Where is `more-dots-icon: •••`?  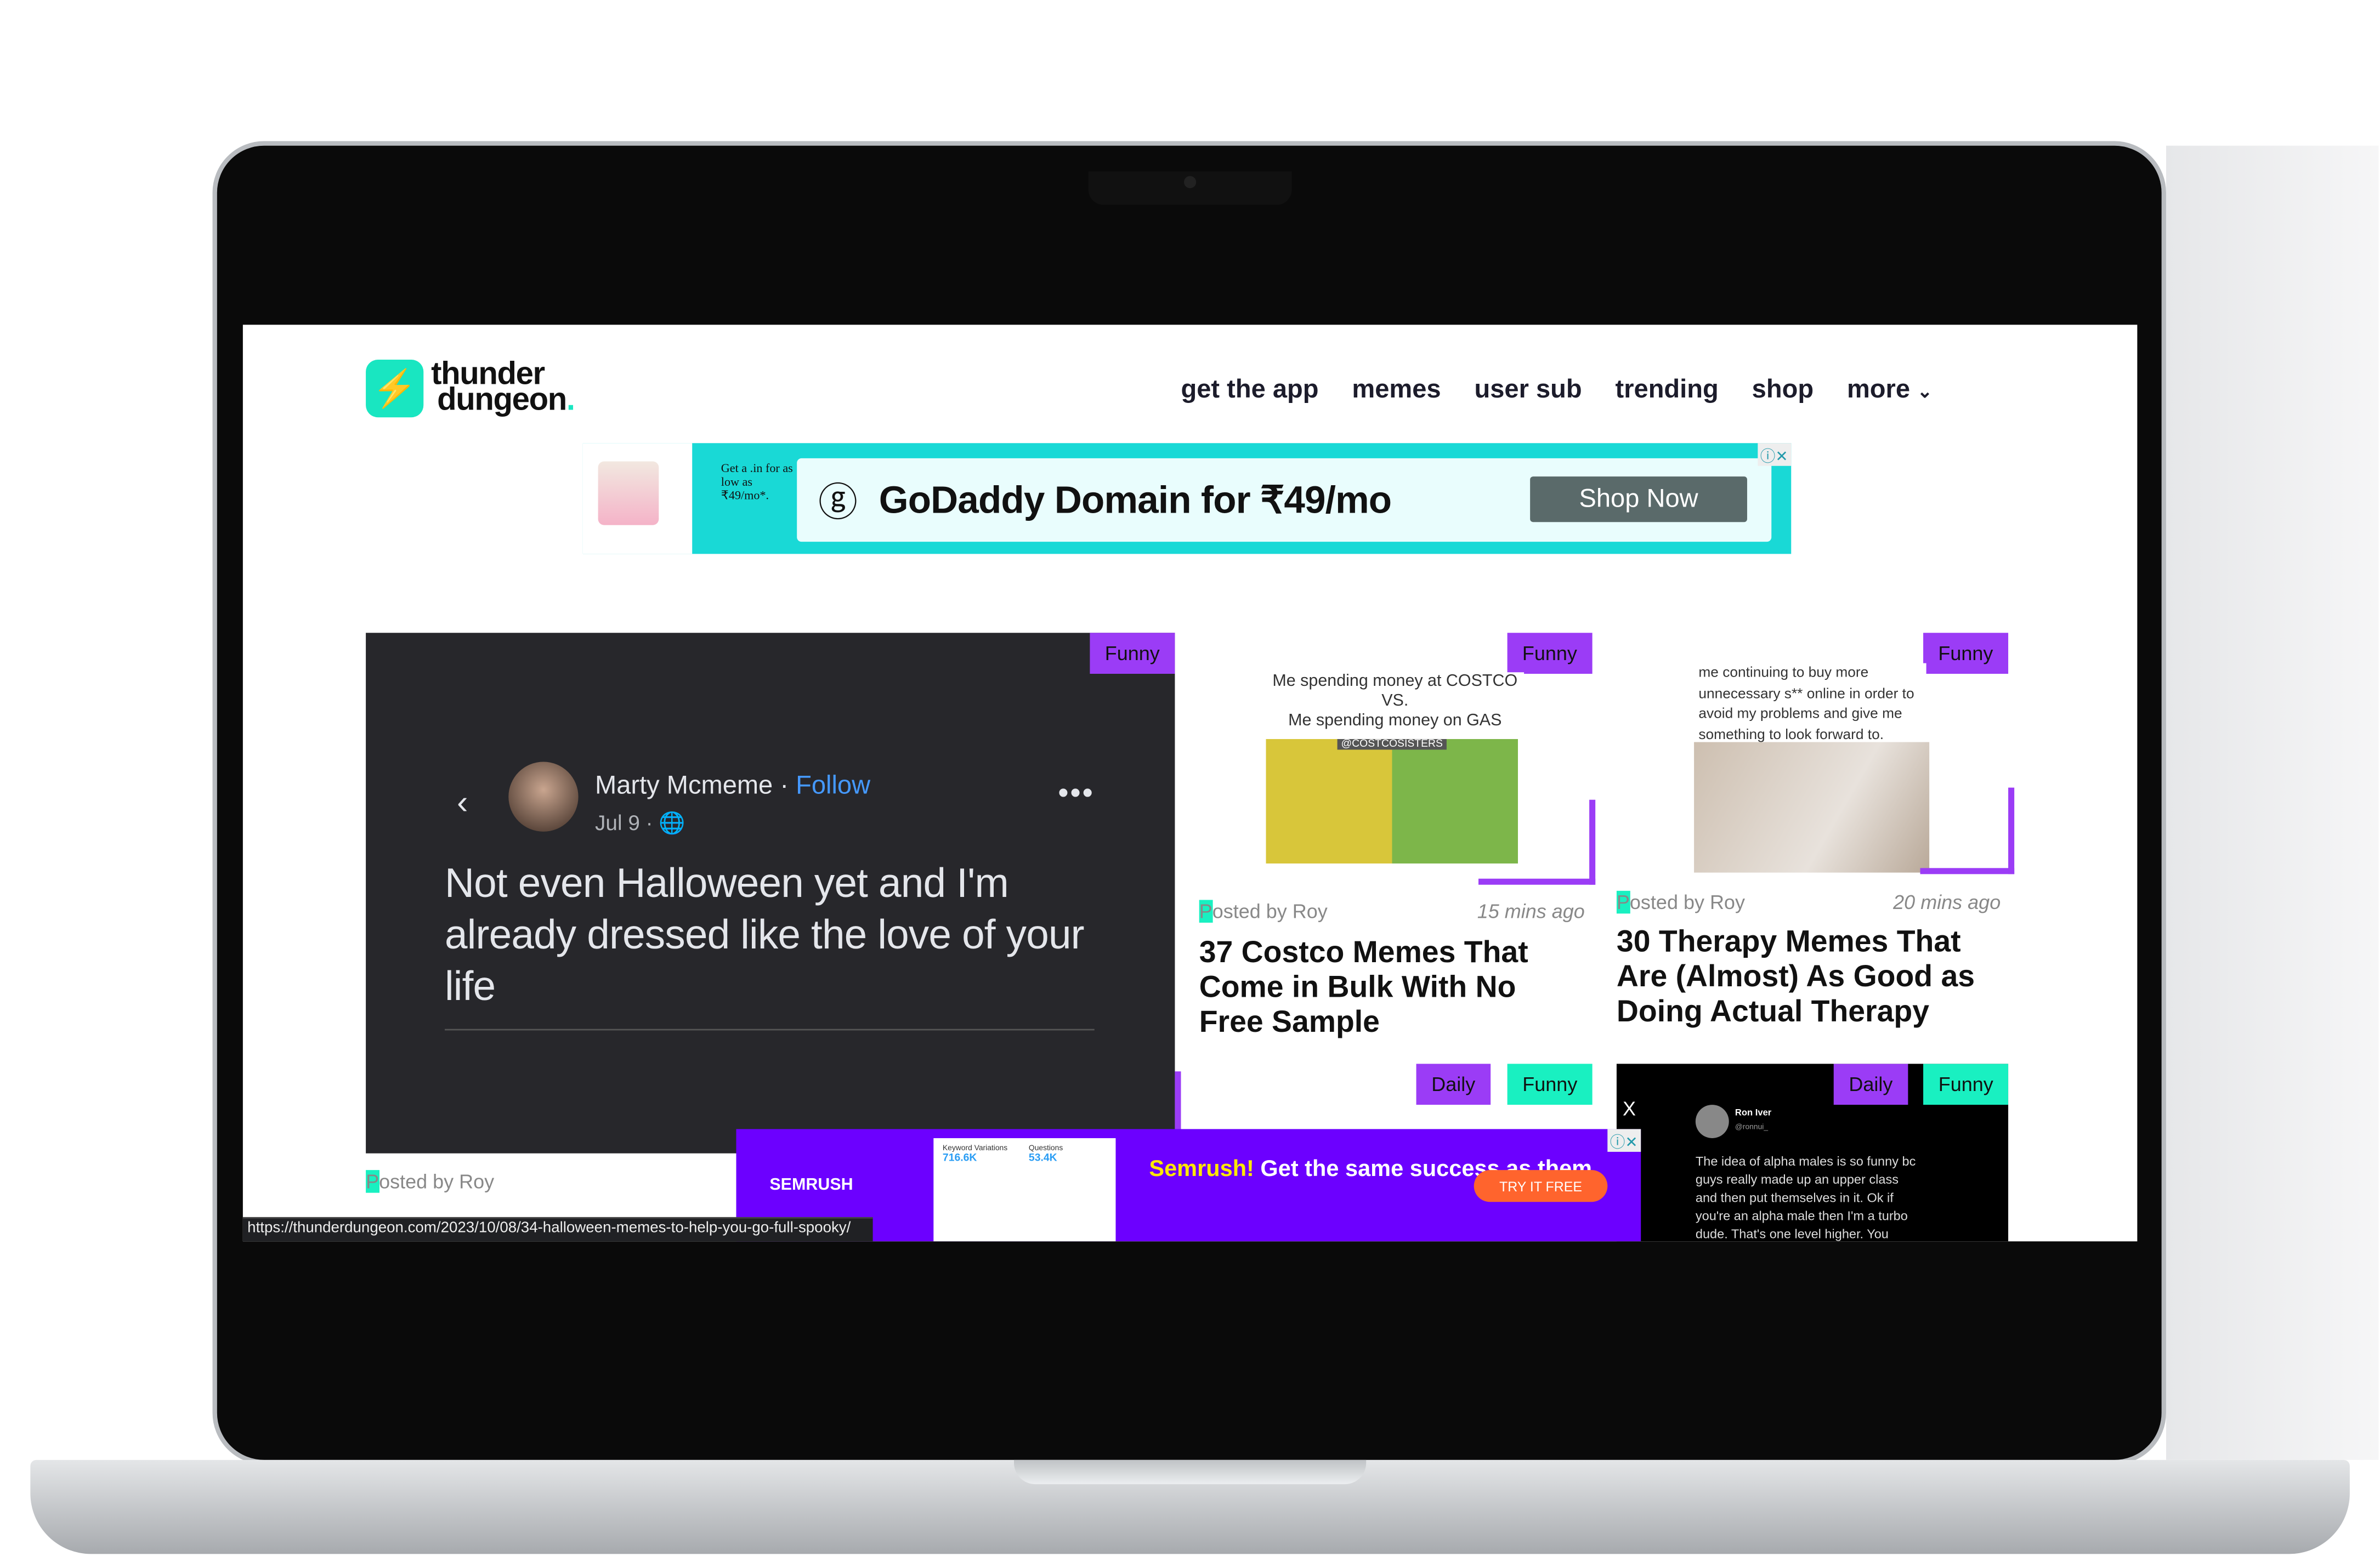
more-dots-icon: ••• is located at coordinates (1076, 794).